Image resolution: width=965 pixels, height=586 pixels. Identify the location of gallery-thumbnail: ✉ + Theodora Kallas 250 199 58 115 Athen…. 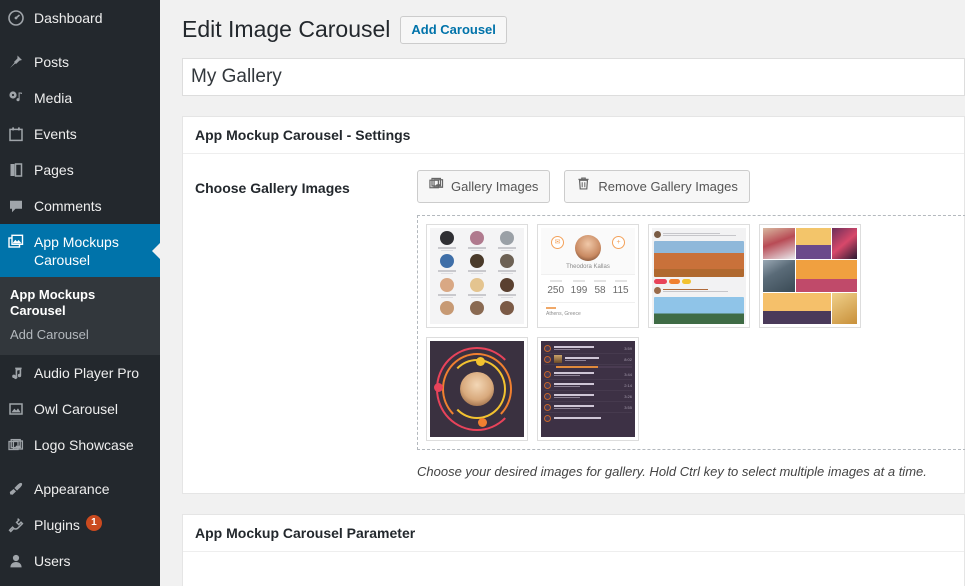
(588, 276).